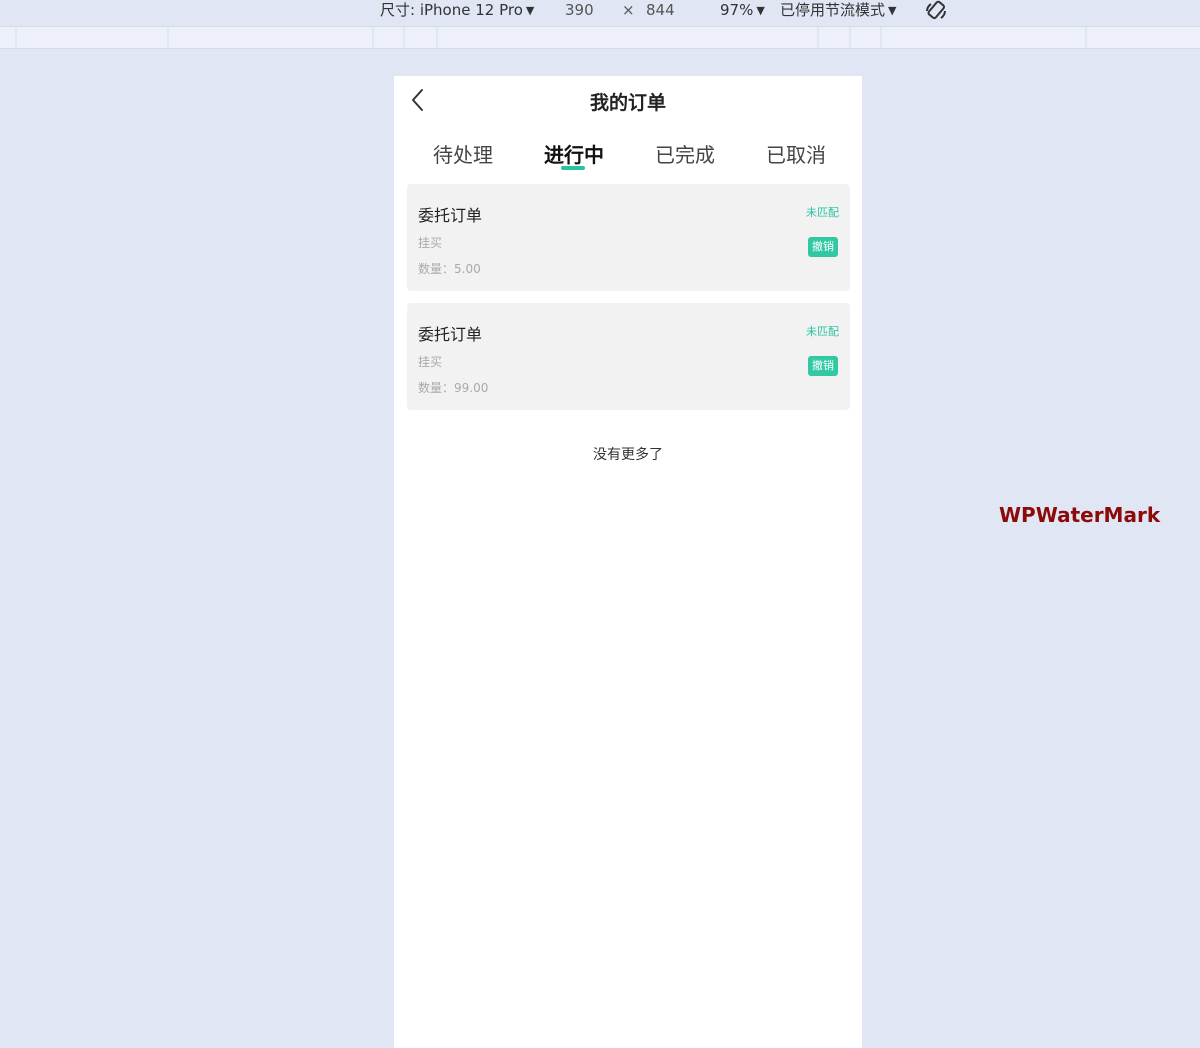  I want to click on tab-pending: 待处理, so click(463, 153).